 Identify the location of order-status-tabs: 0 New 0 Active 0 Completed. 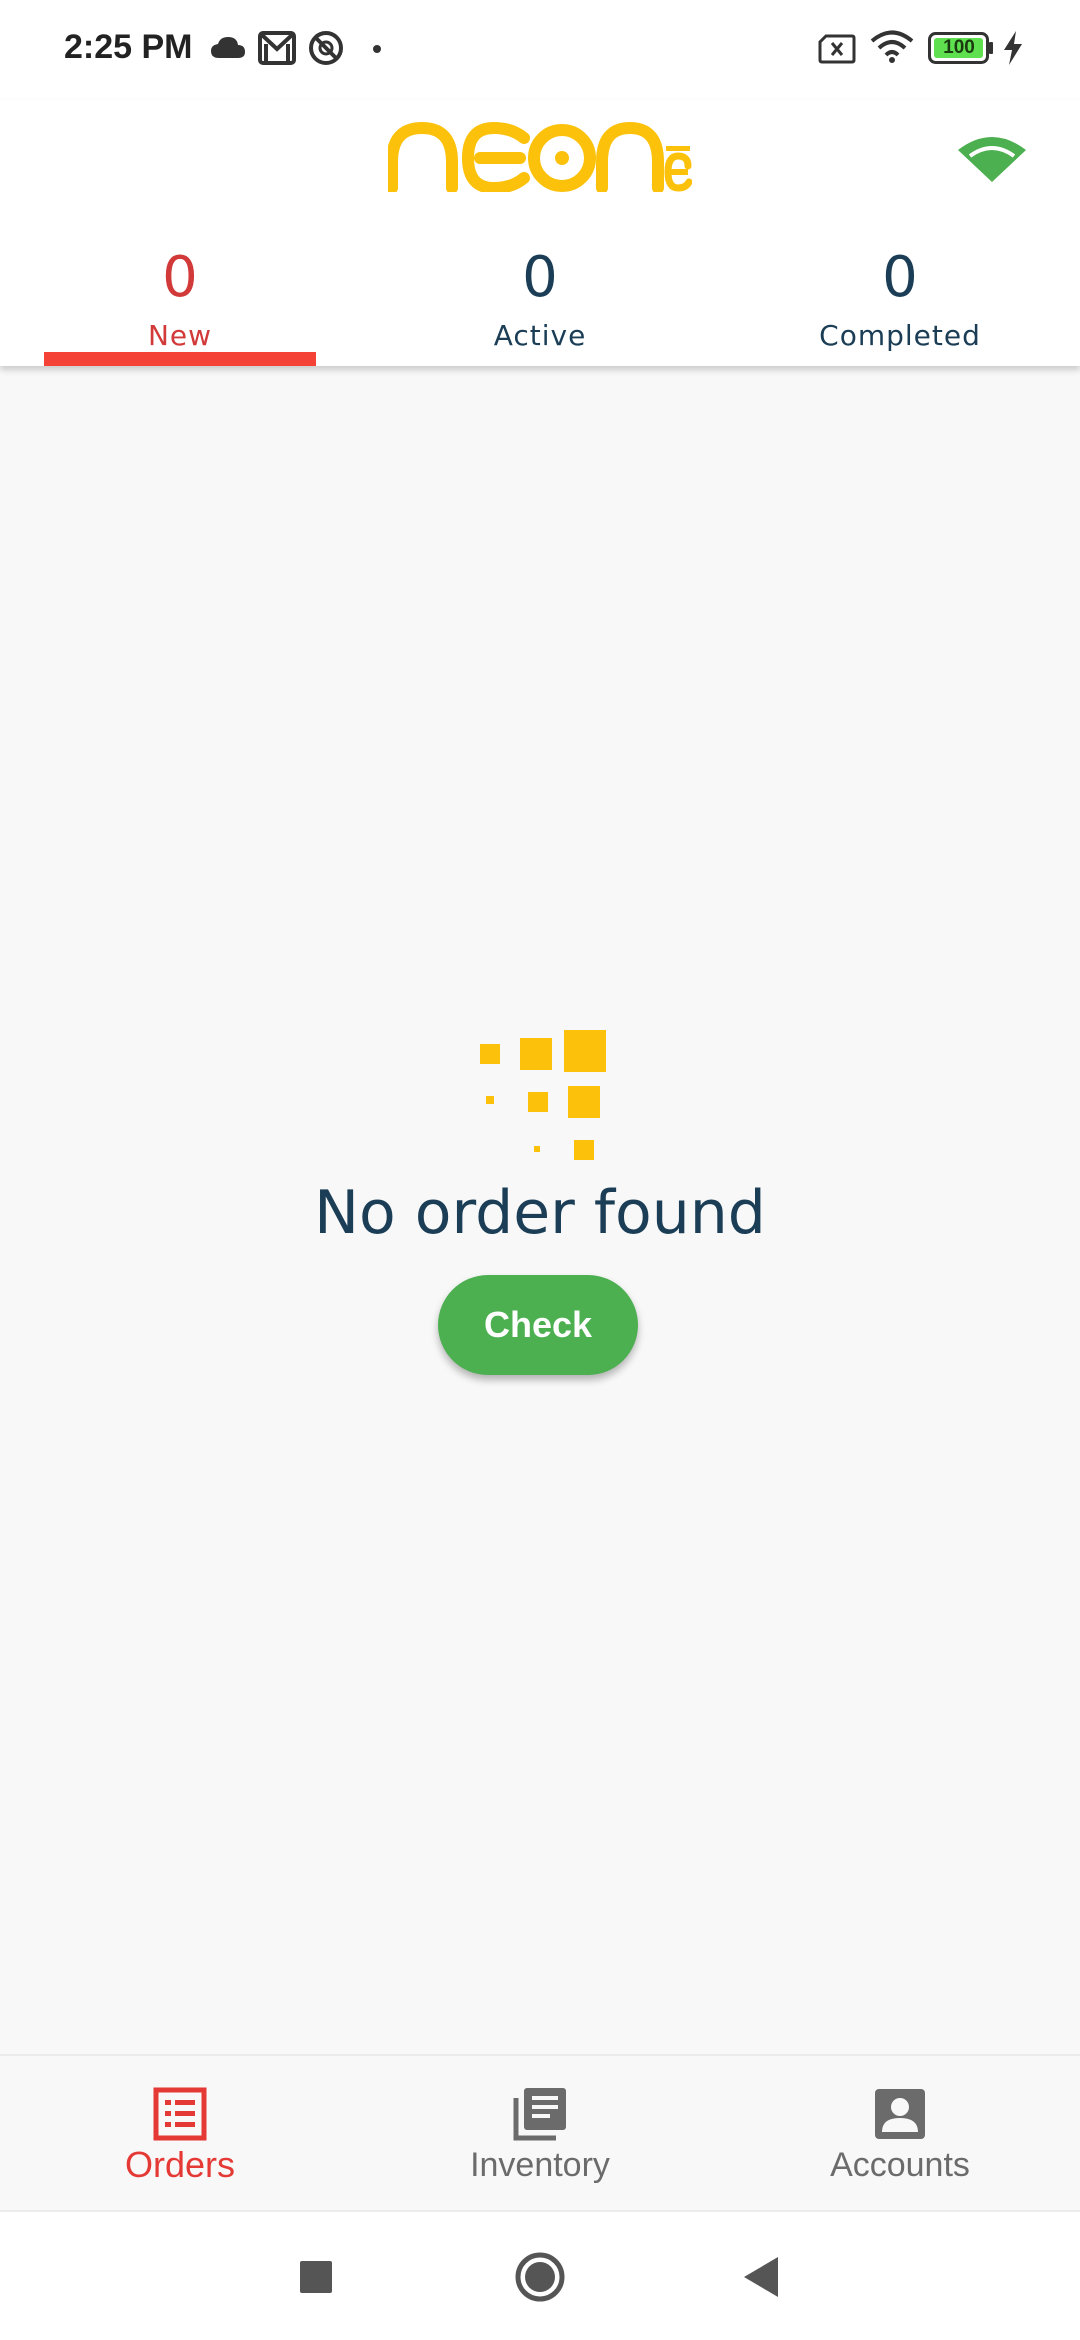
(540, 303).